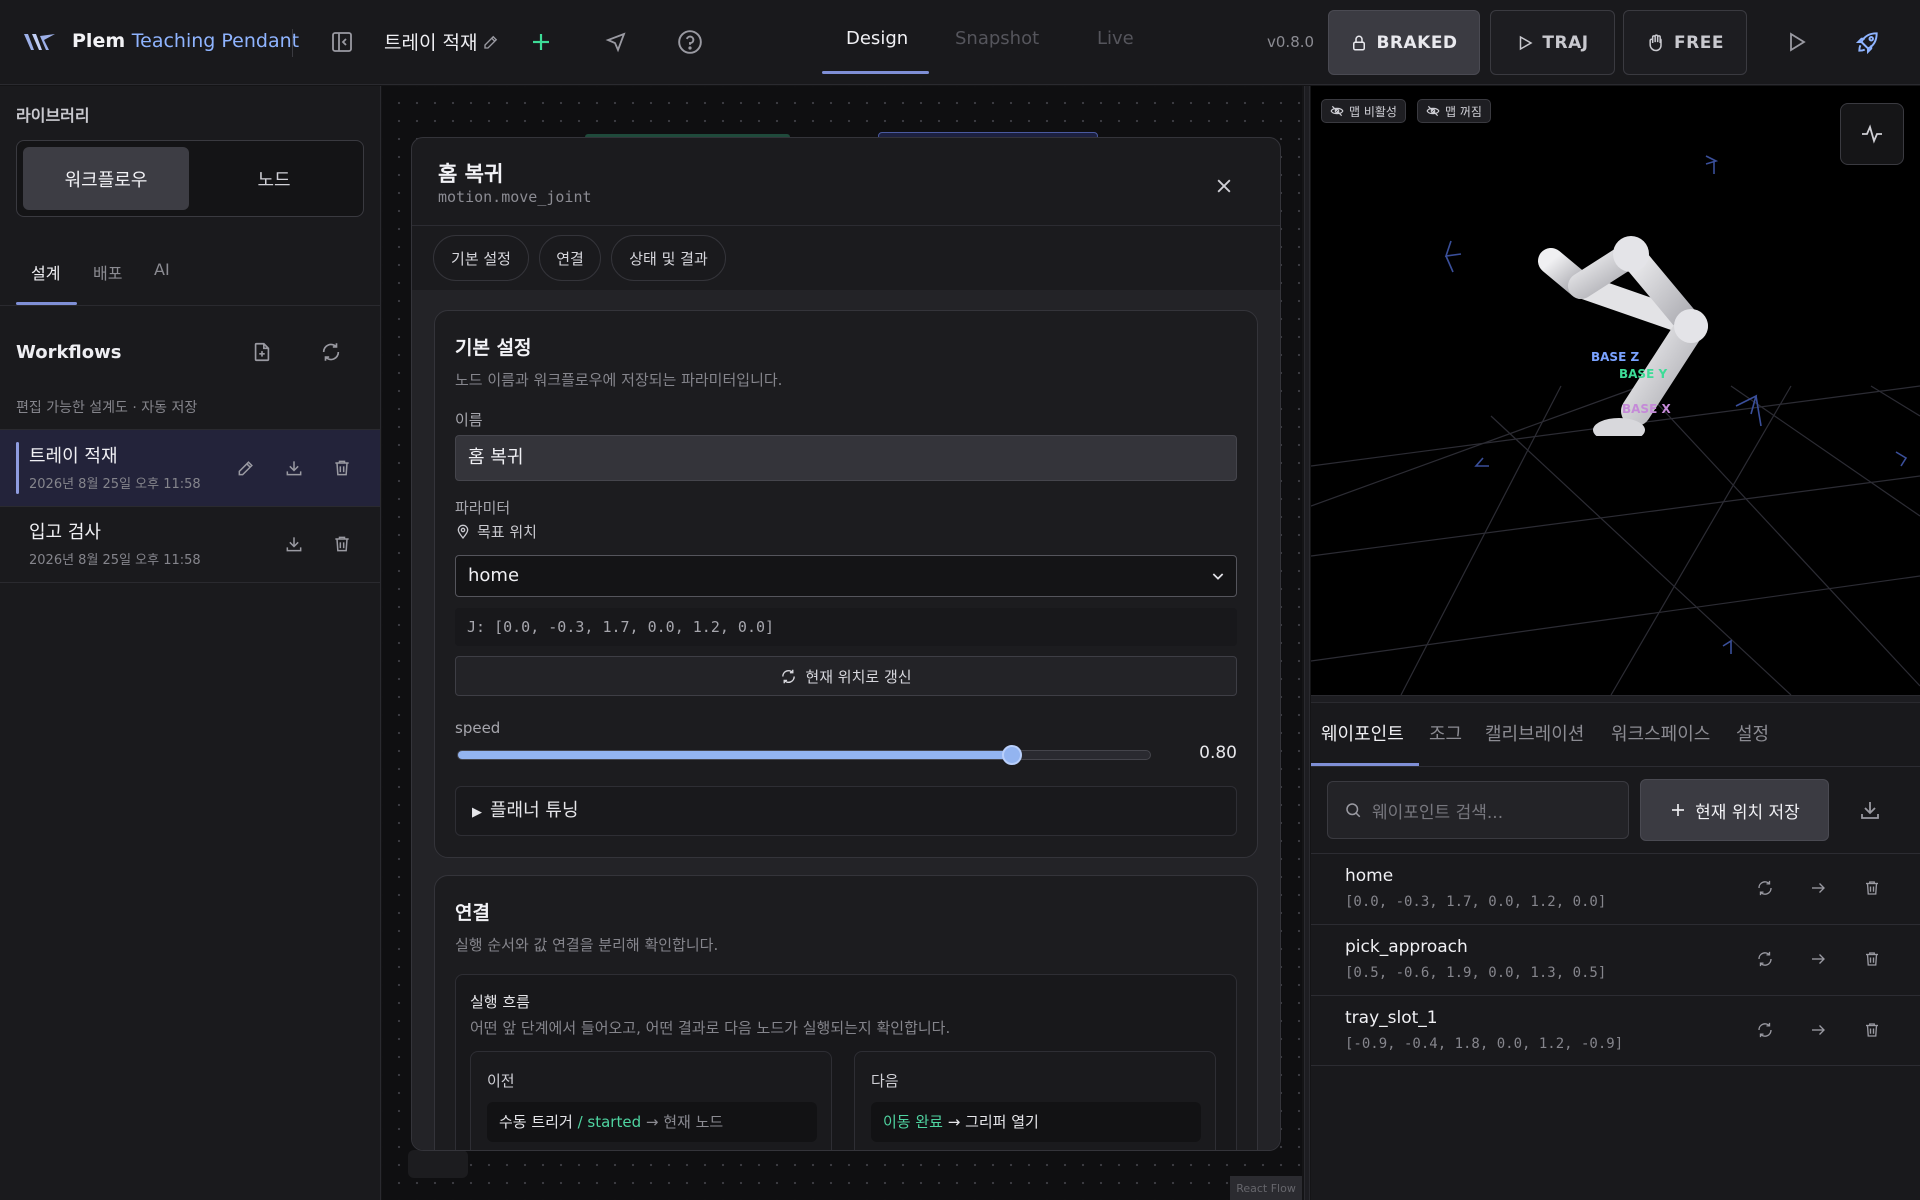 This screenshot has height=1200, width=1920. I want to click on prev-source: 수동 트리거, so click(536, 1122).